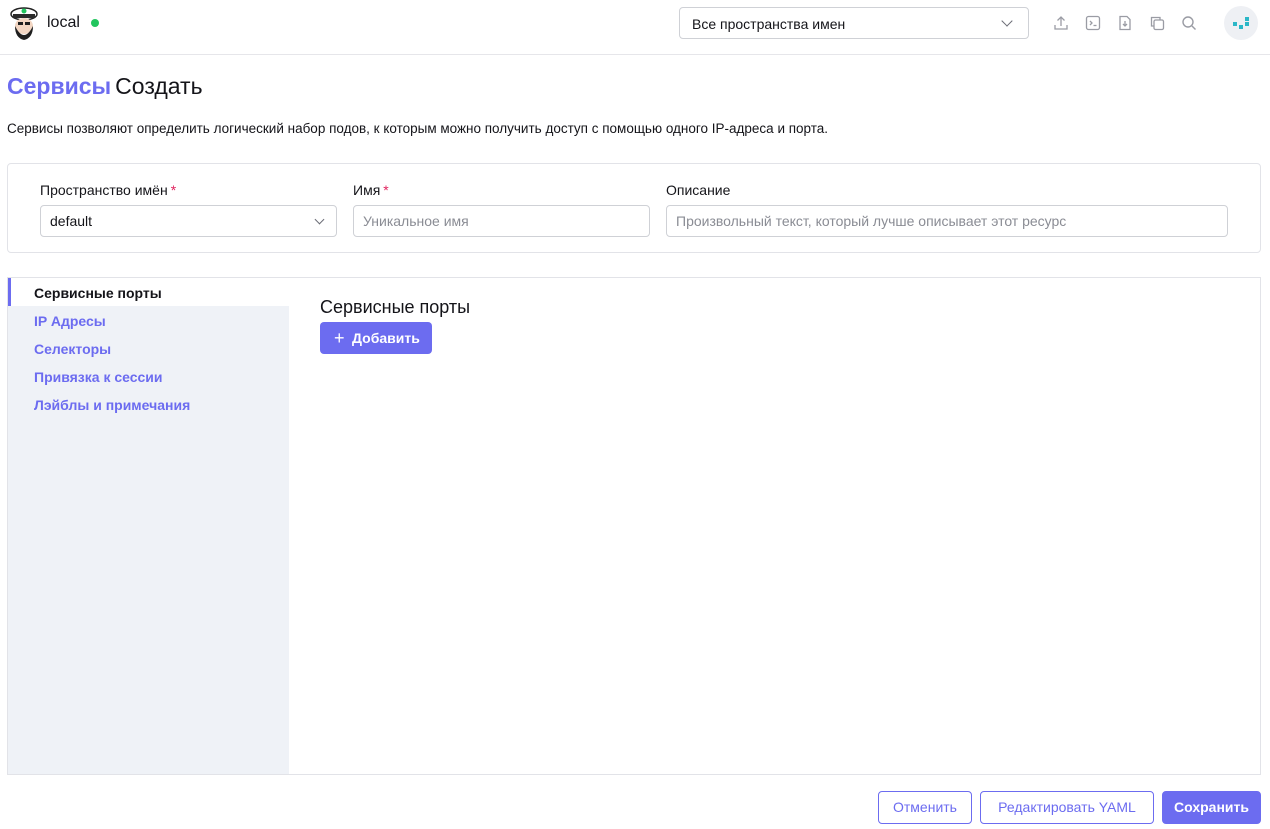  Describe the element at coordinates (24, 23) in the screenshot. I see `cluster-logo` at that location.